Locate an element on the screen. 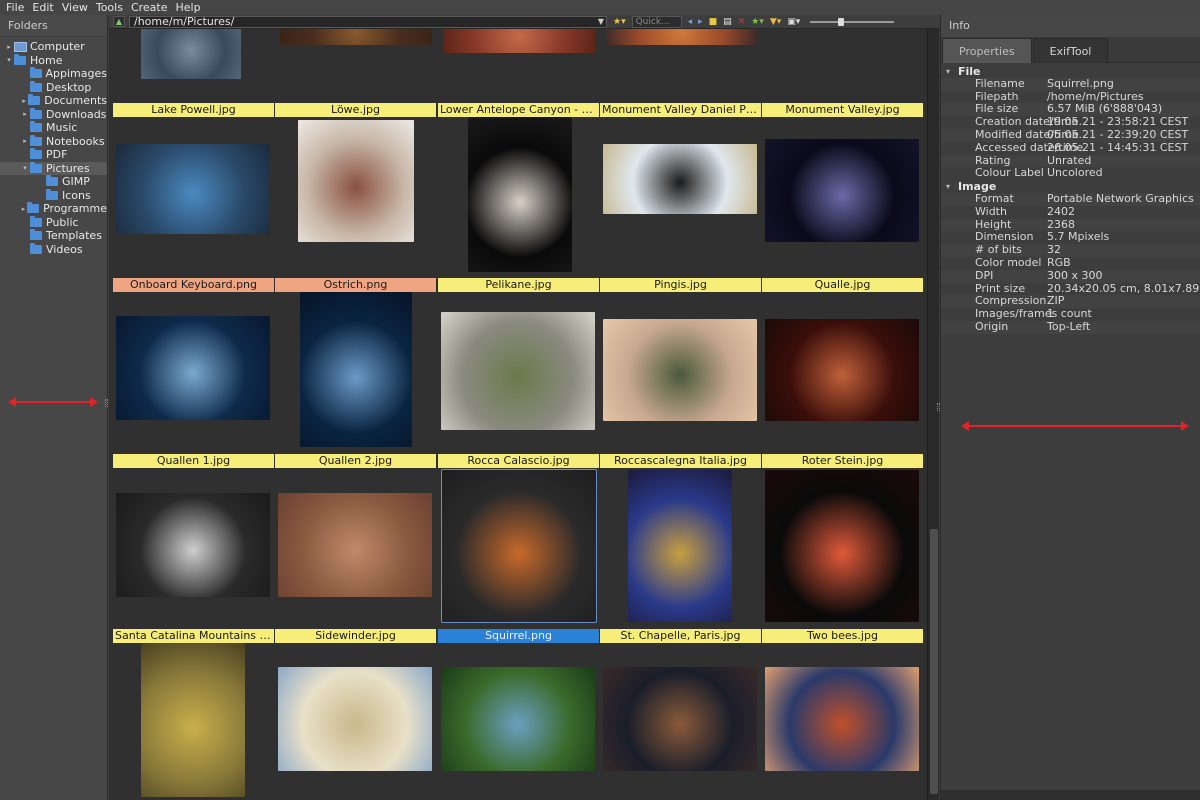 The image size is (1200, 800). new-folder-icon: ■ is located at coordinates (713, 22).